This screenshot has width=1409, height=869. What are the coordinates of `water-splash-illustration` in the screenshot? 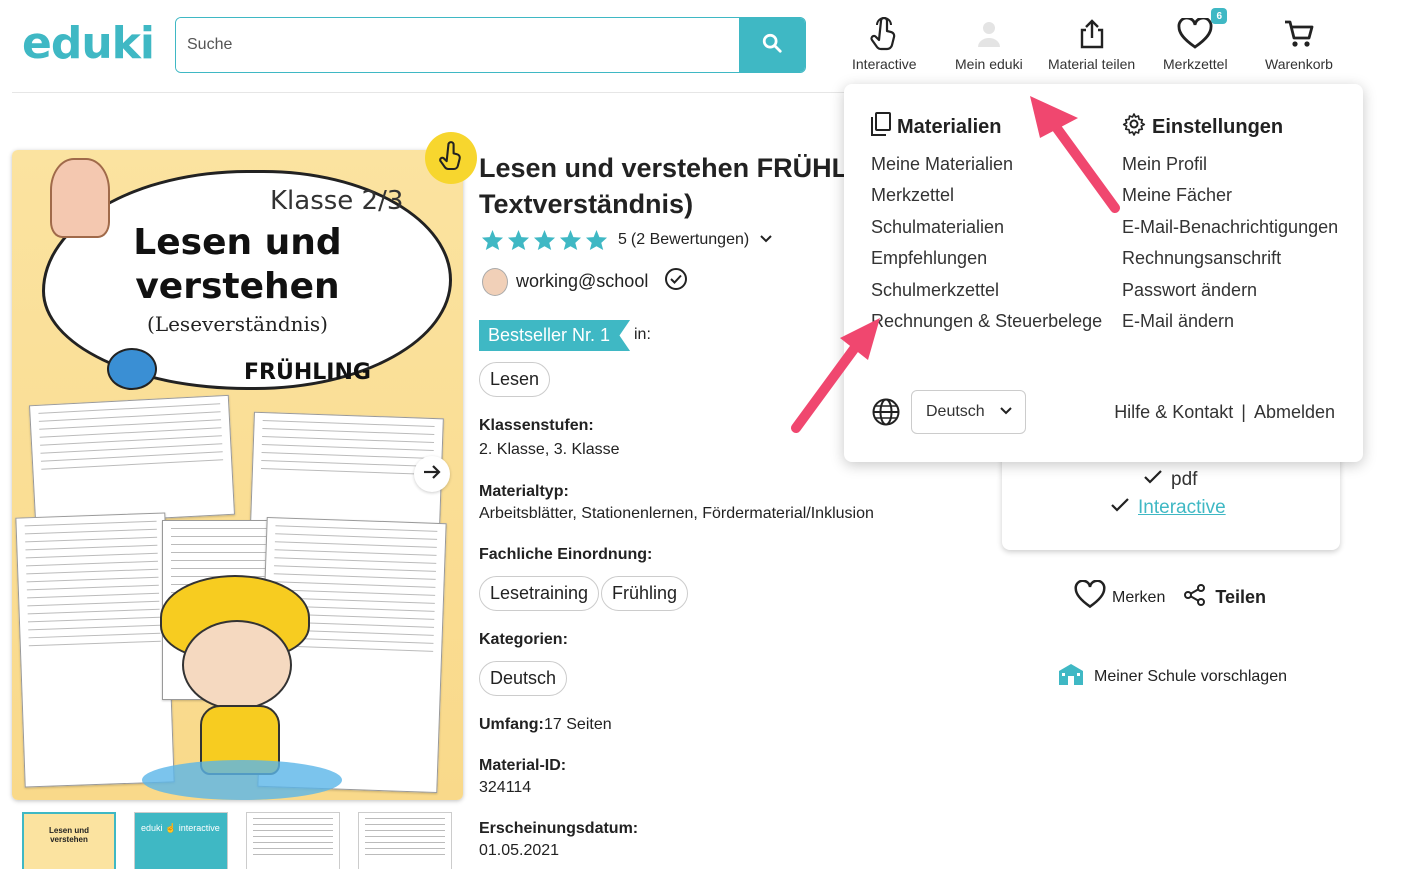 It's located at (242, 780).